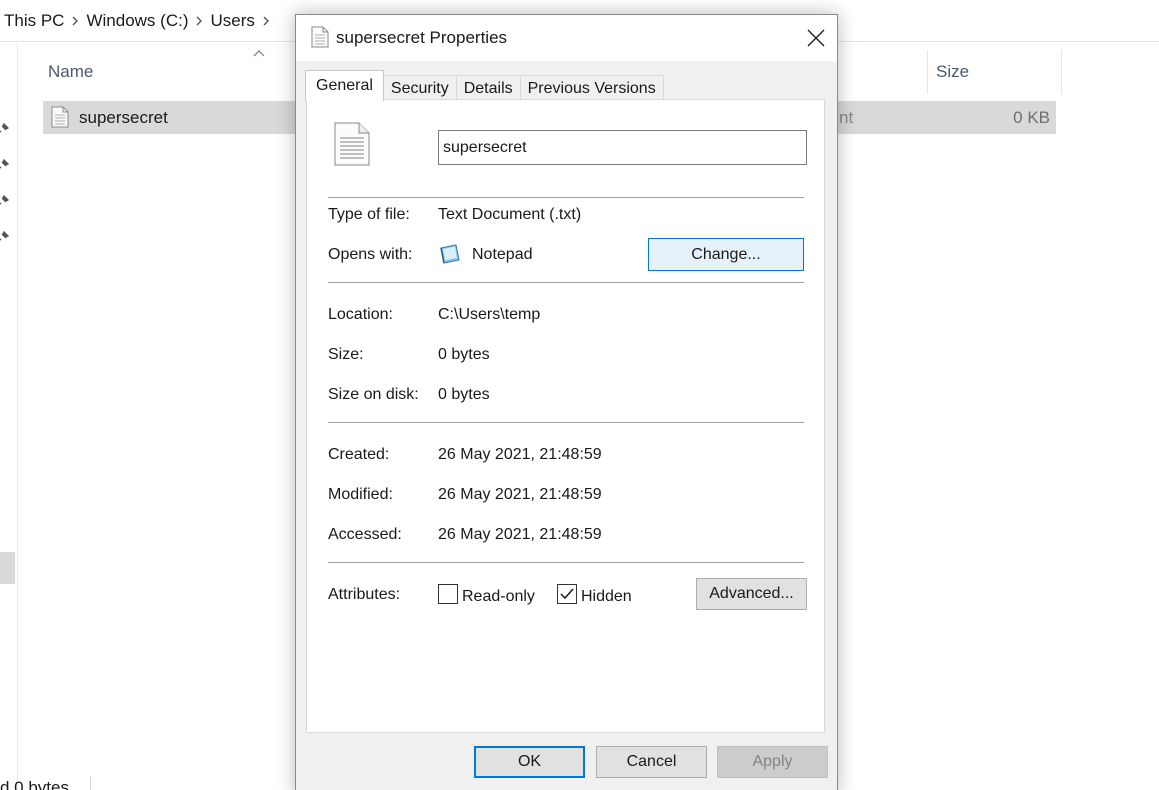 Image resolution: width=1159 pixels, height=790 pixels. What do you see at coordinates (488, 88) in the screenshot?
I see `tab-details: Details` at bounding box center [488, 88].